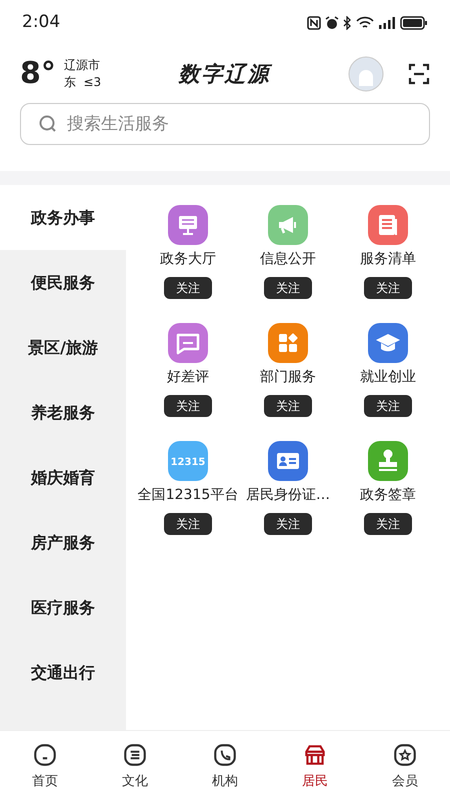 The image size is (450, 800). Describe the element at coordinates (41, 22) in the screenshot. I see `status-time: 2:04` at that location.